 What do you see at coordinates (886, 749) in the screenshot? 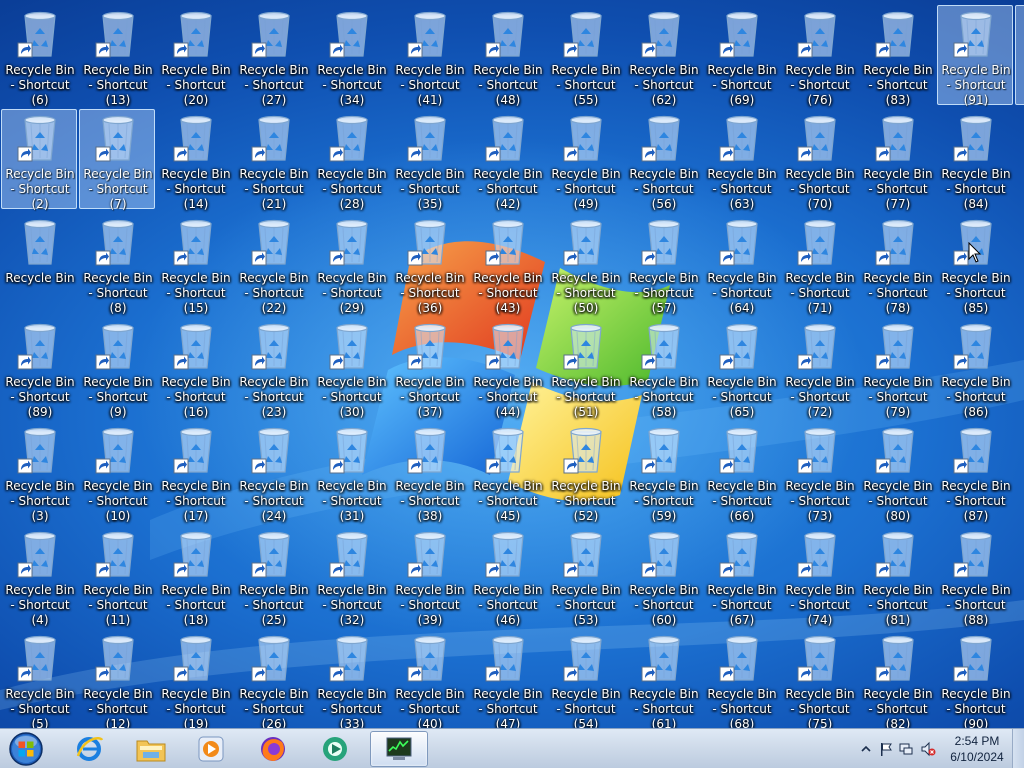
I see `action-center-flag-icon` at bounding box center [886, 749].